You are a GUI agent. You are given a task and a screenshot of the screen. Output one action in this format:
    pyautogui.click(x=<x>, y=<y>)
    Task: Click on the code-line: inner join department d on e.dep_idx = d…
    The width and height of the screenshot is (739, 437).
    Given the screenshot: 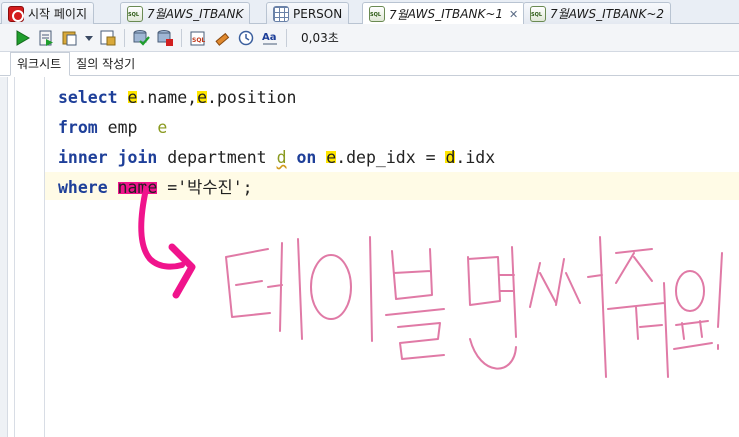 What is the action you would take?
    pyautogui.click(x=276, y=158)
    